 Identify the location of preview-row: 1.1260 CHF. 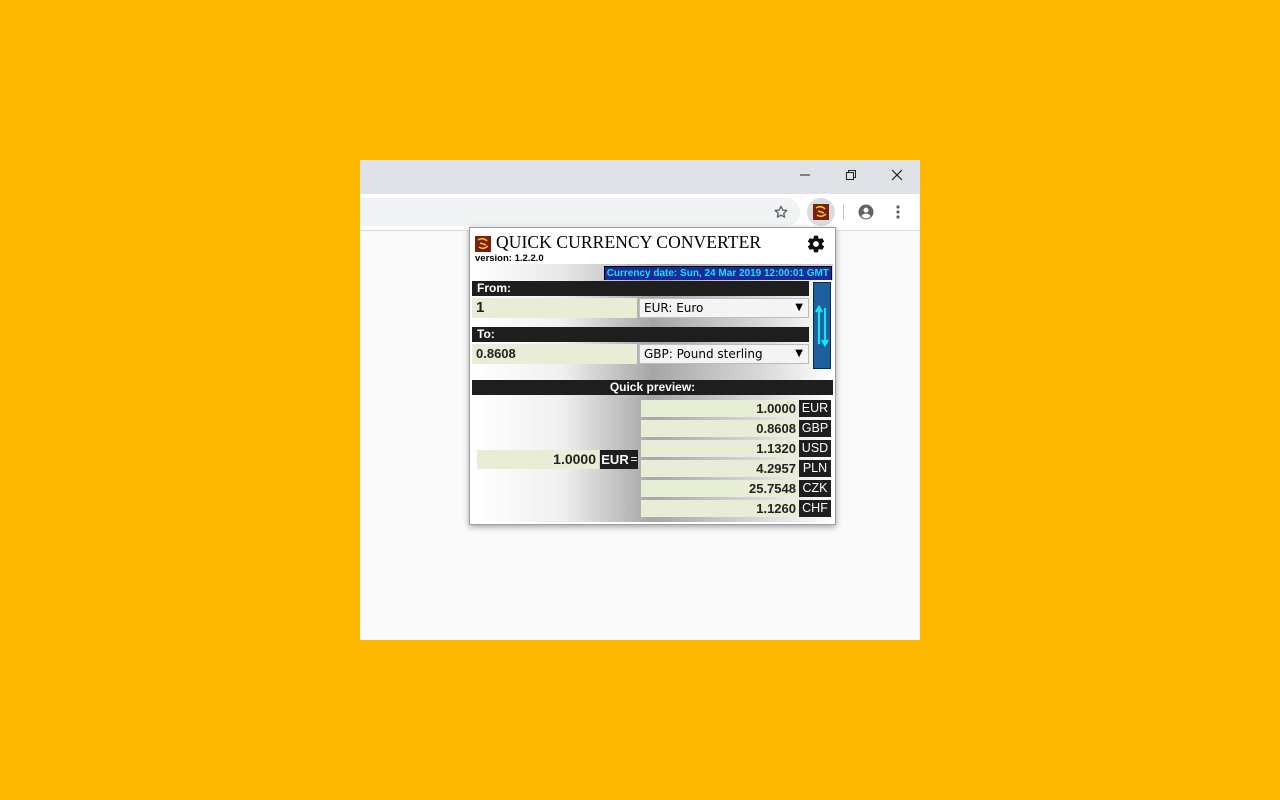
(737, 508).